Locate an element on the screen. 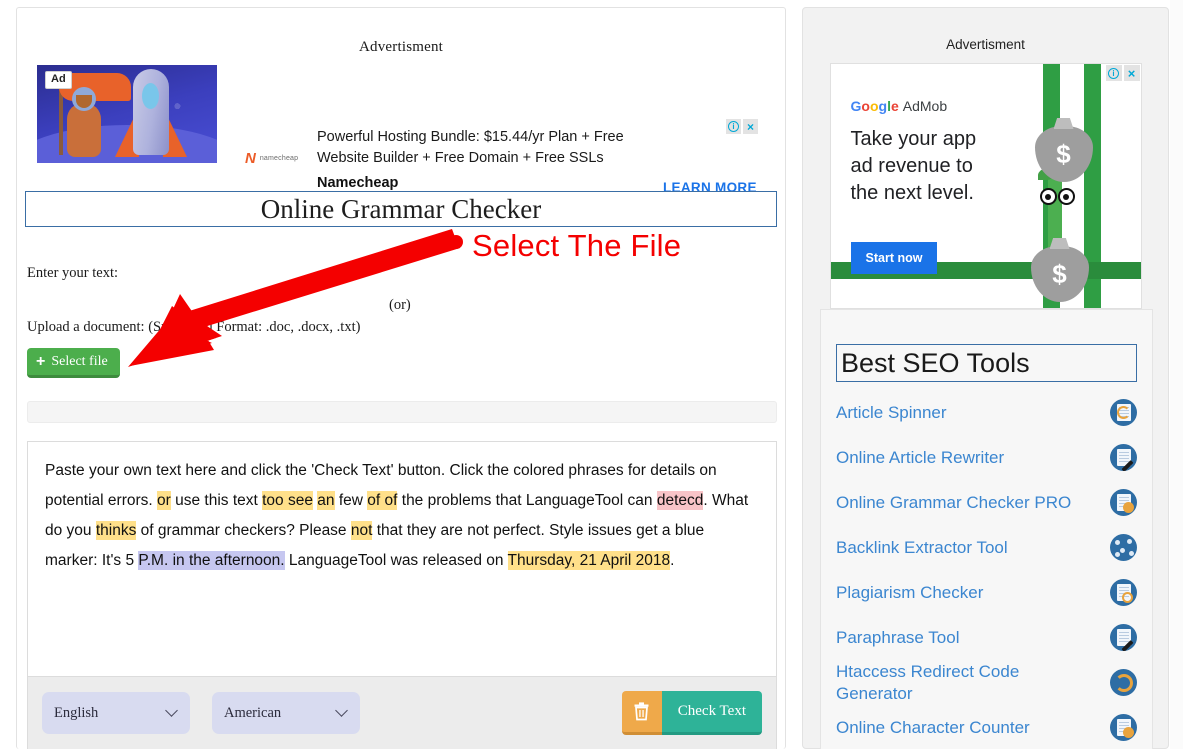  editor-highlight-err-grammar: too see is located at coordinates (287, 500).